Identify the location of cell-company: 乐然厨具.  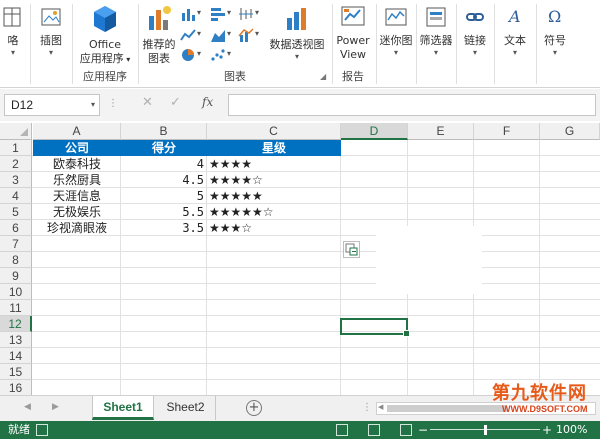
(77, 180).